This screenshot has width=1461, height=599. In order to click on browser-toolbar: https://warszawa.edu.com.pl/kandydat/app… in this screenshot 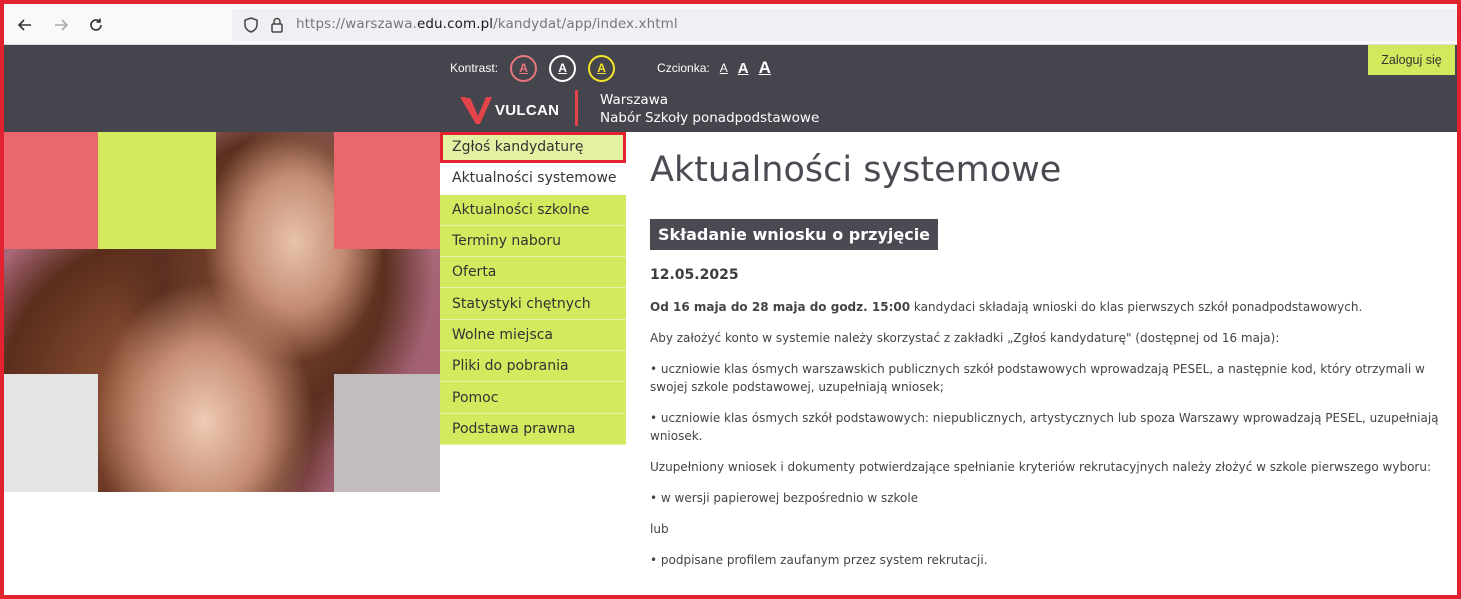, I will do `click(730, 24)`.